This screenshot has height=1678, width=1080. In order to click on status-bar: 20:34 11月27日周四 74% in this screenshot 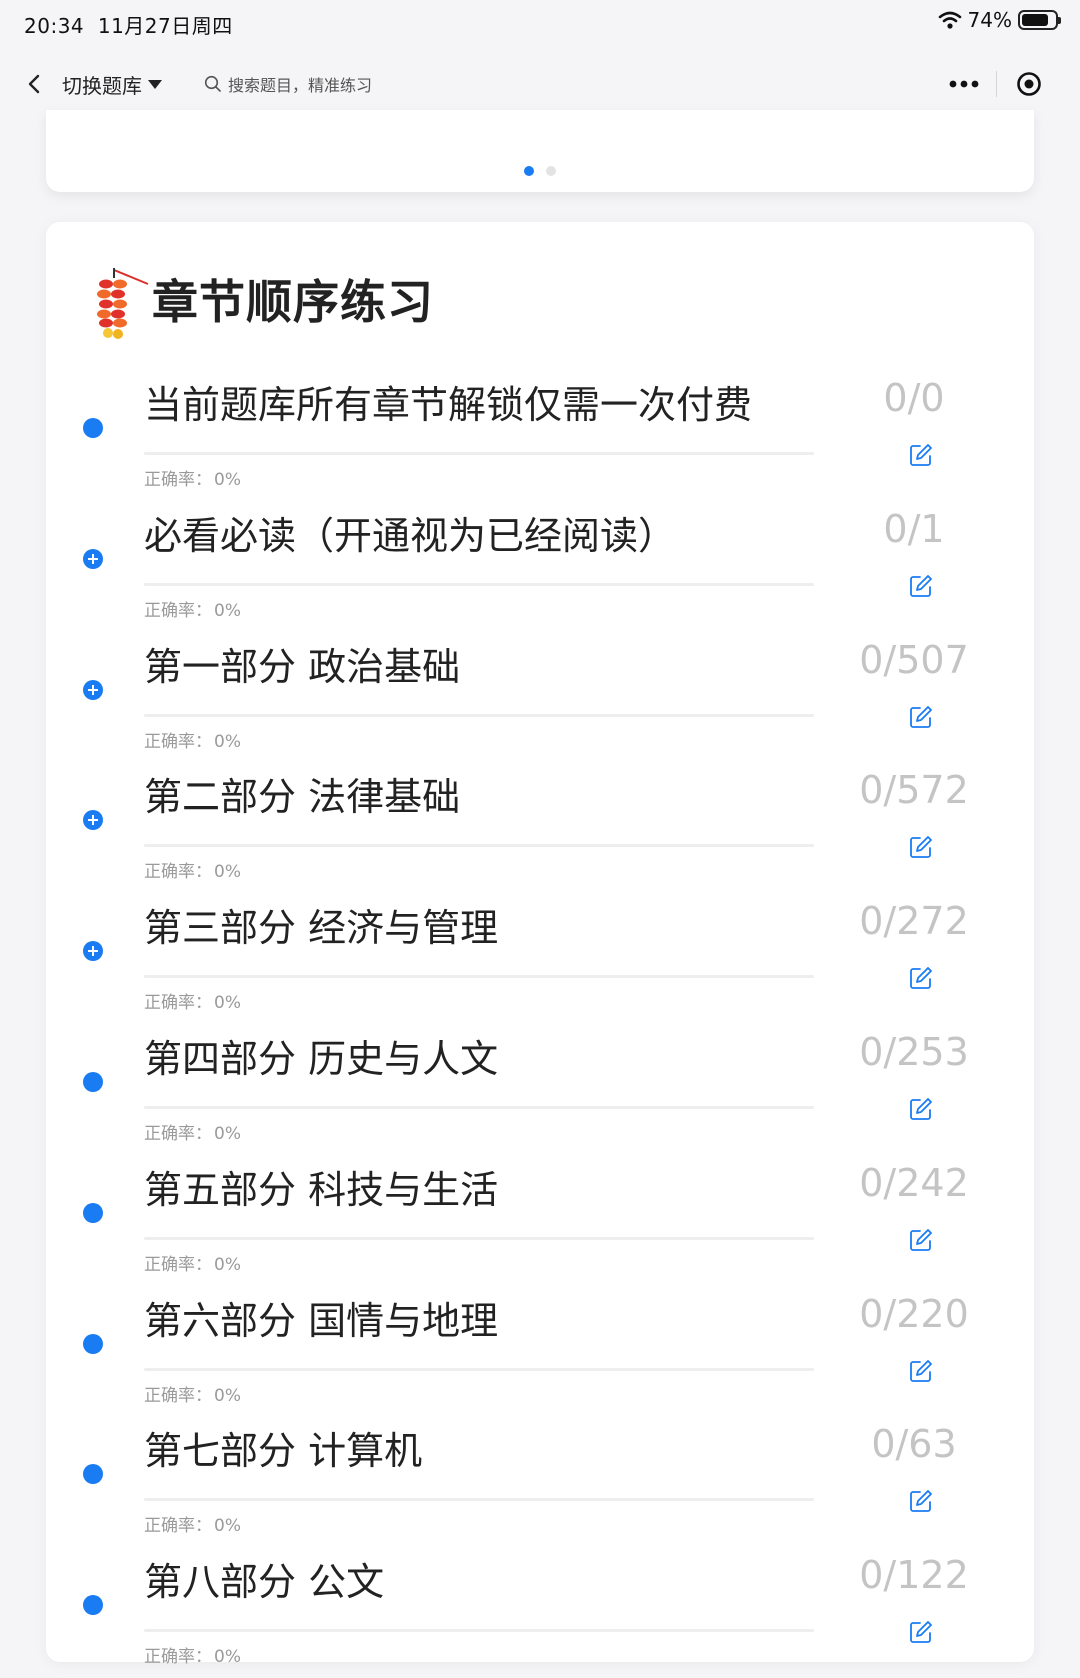, I will do `click(540, 24)`.